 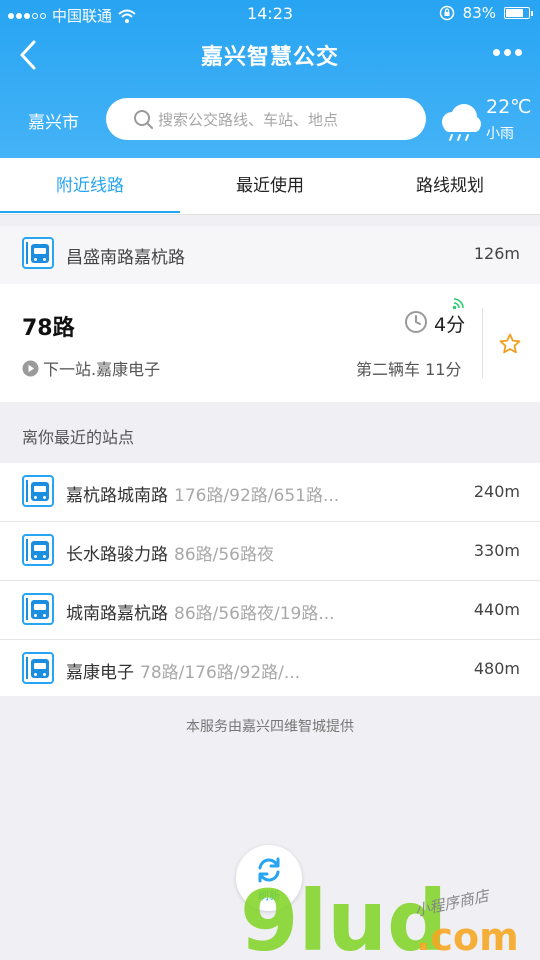 I want to click on status-bar: 中国联通 14:23 83%, so click(x=270, y=15).